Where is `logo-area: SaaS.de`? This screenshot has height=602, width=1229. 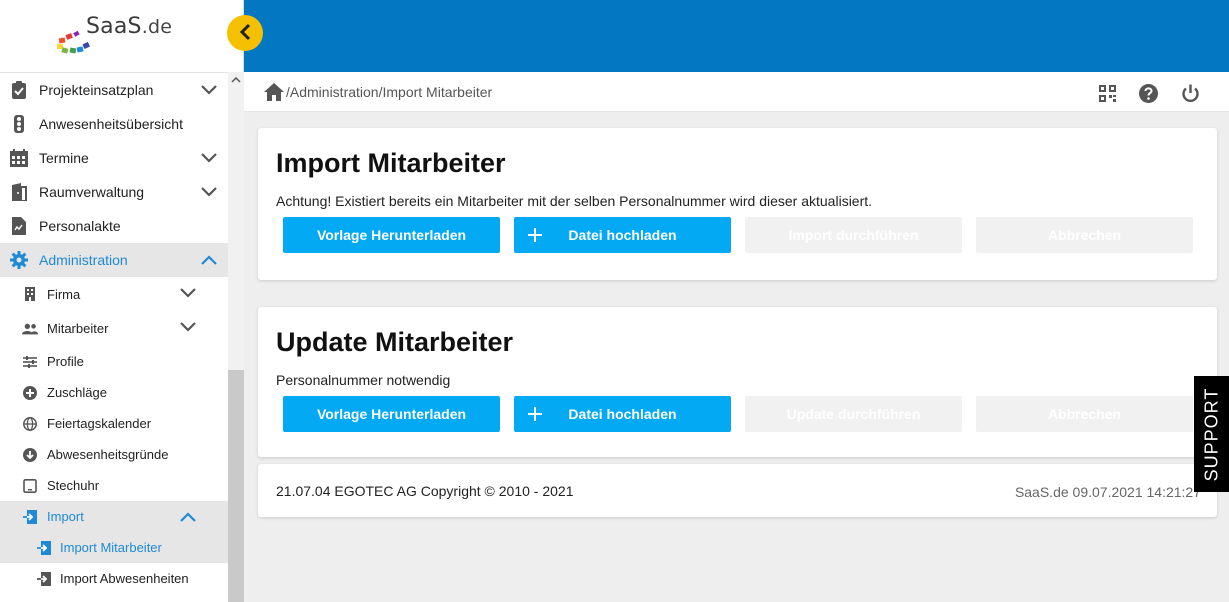 logo-area: SaaS.de is located at coordinates (121, 36).